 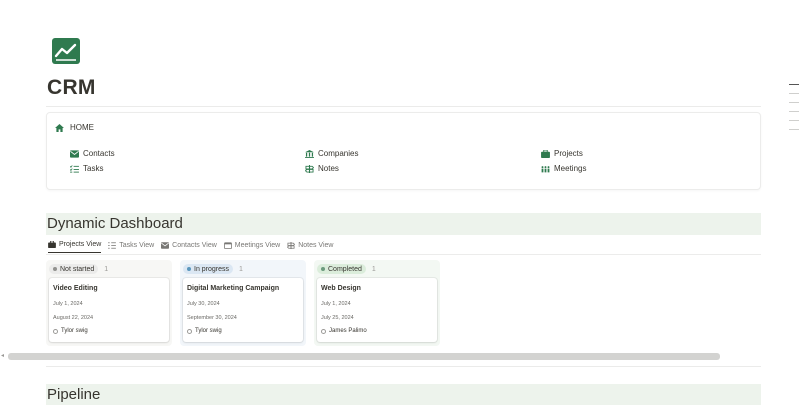 What do you see at coordinates (364, 356) in the screenshot?
I see `horizontal-scrollbar` at bounding box center [364, 356].